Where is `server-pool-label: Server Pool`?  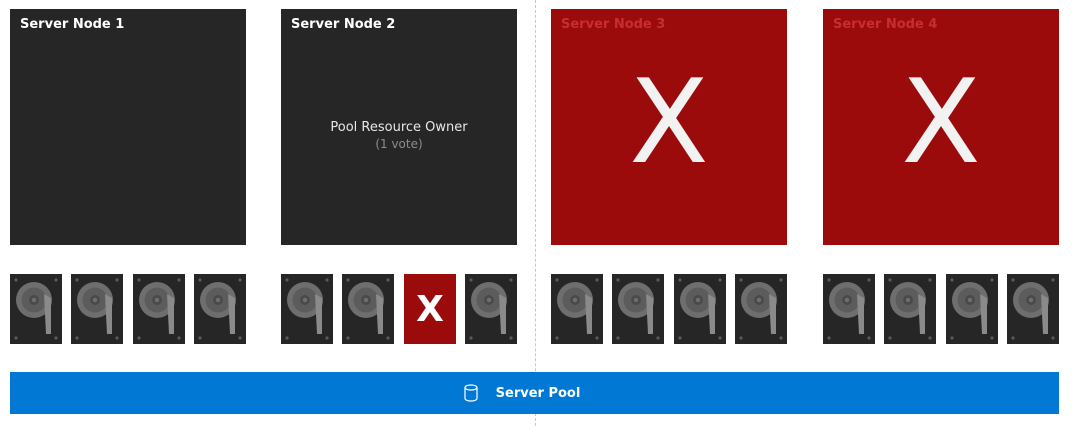
server-pool-label: Server Pool is located at coordinates (538, 393).